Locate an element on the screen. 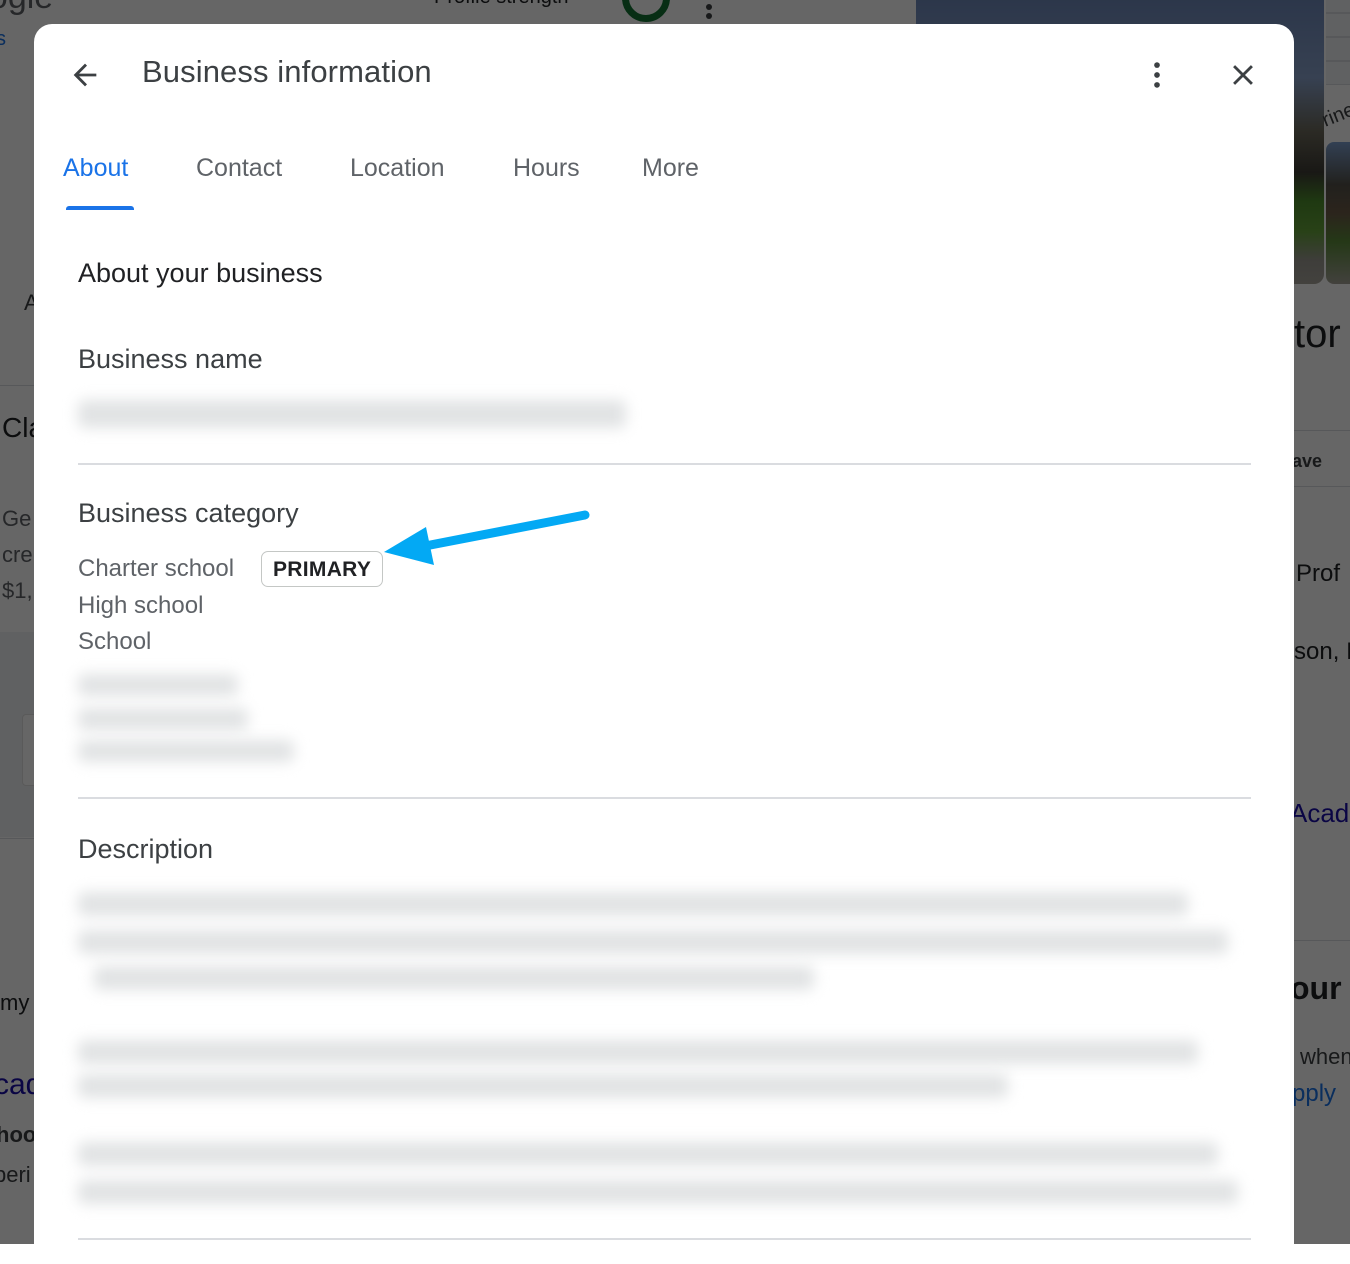 The height and width of the screenshot is (1264, 1350). business-category-label: Business category is located at coordinates (188, 513).